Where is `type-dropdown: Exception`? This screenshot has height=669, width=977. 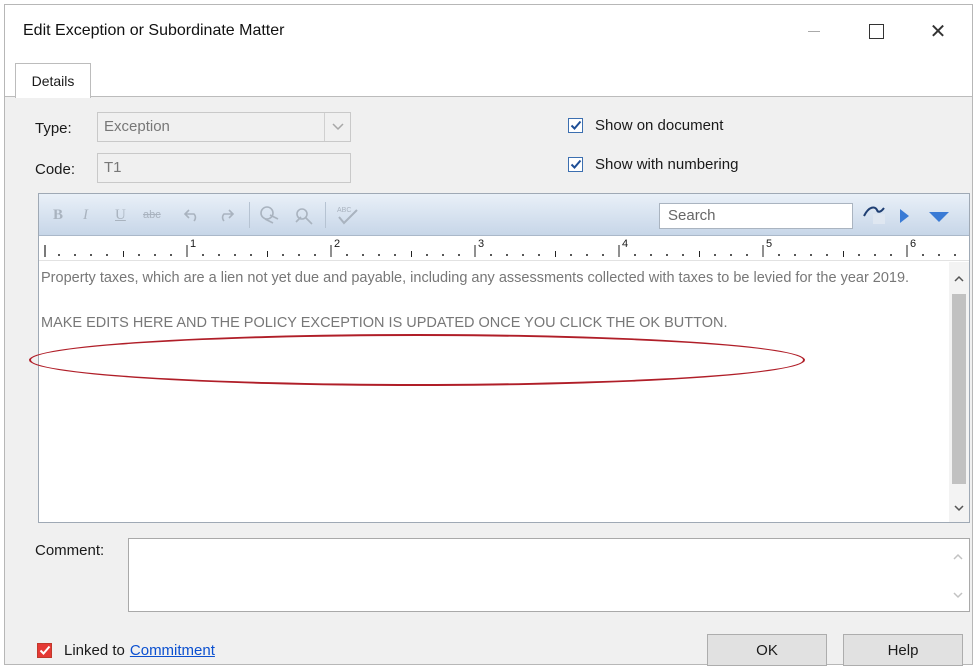
type-dropdown: Exception is located at coordinates (224, 127).